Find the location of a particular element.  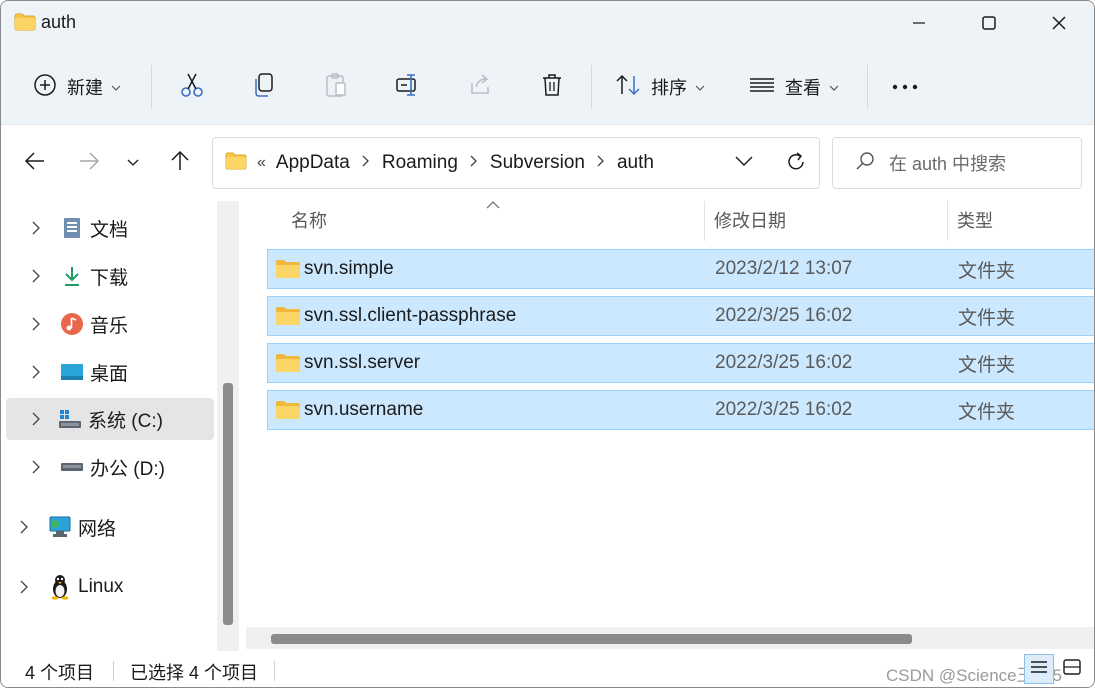

breadcrumb-appdata: AppData is located at coordinates (313, 163).